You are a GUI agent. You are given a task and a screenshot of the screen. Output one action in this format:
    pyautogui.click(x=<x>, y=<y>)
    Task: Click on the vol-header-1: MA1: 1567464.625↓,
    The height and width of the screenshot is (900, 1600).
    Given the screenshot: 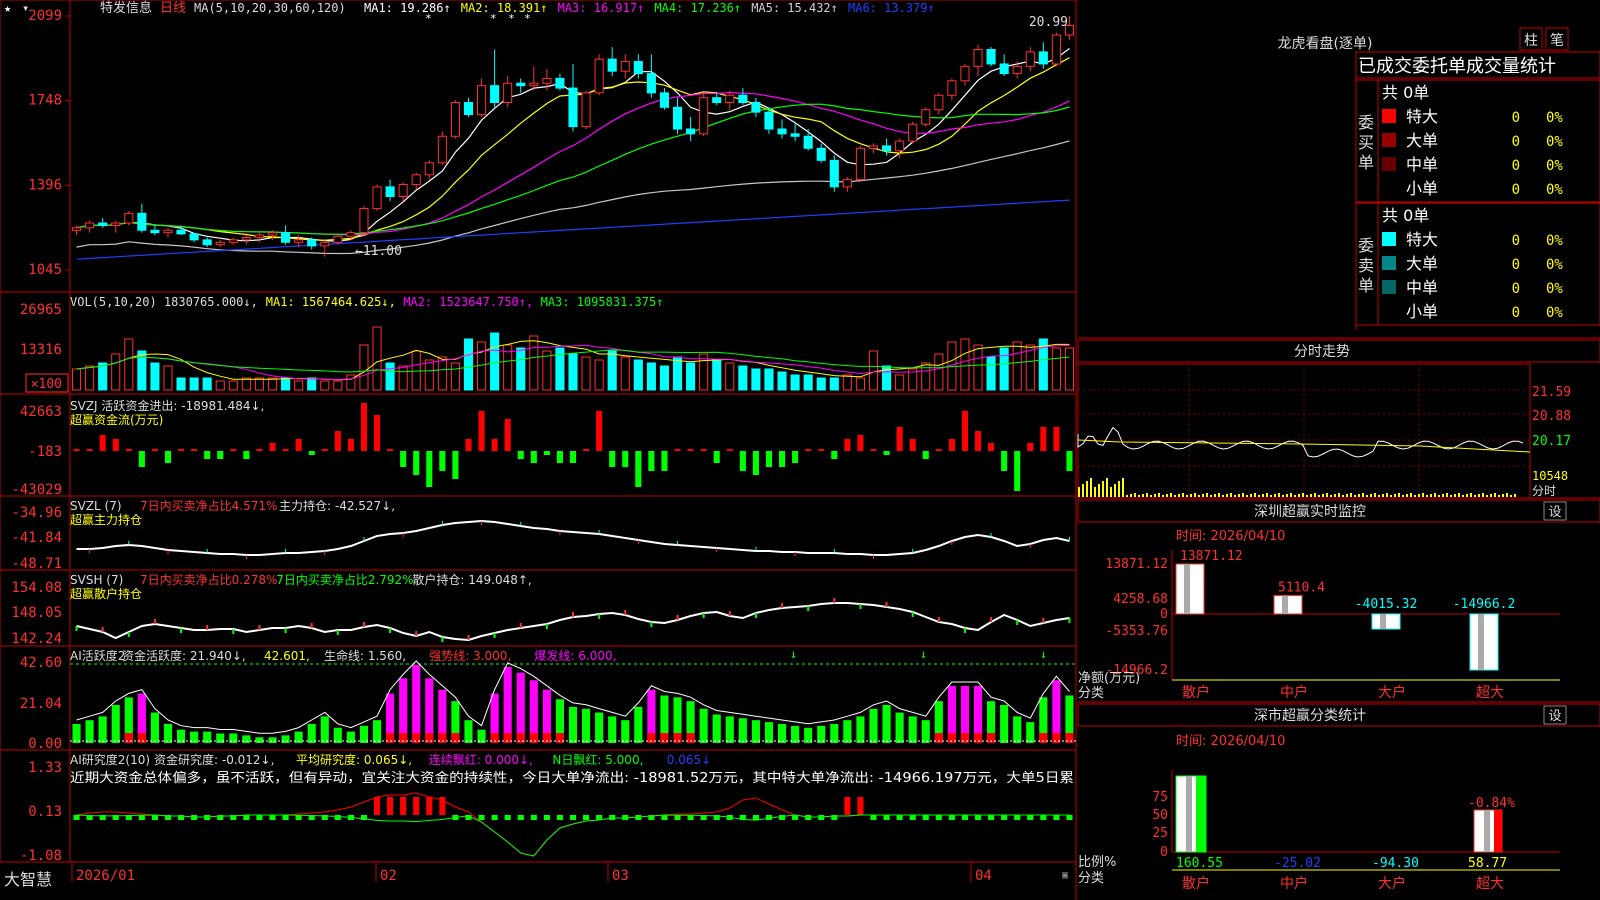 What is the action you would take?
    pyautogui.click(x=331, y=302)
    